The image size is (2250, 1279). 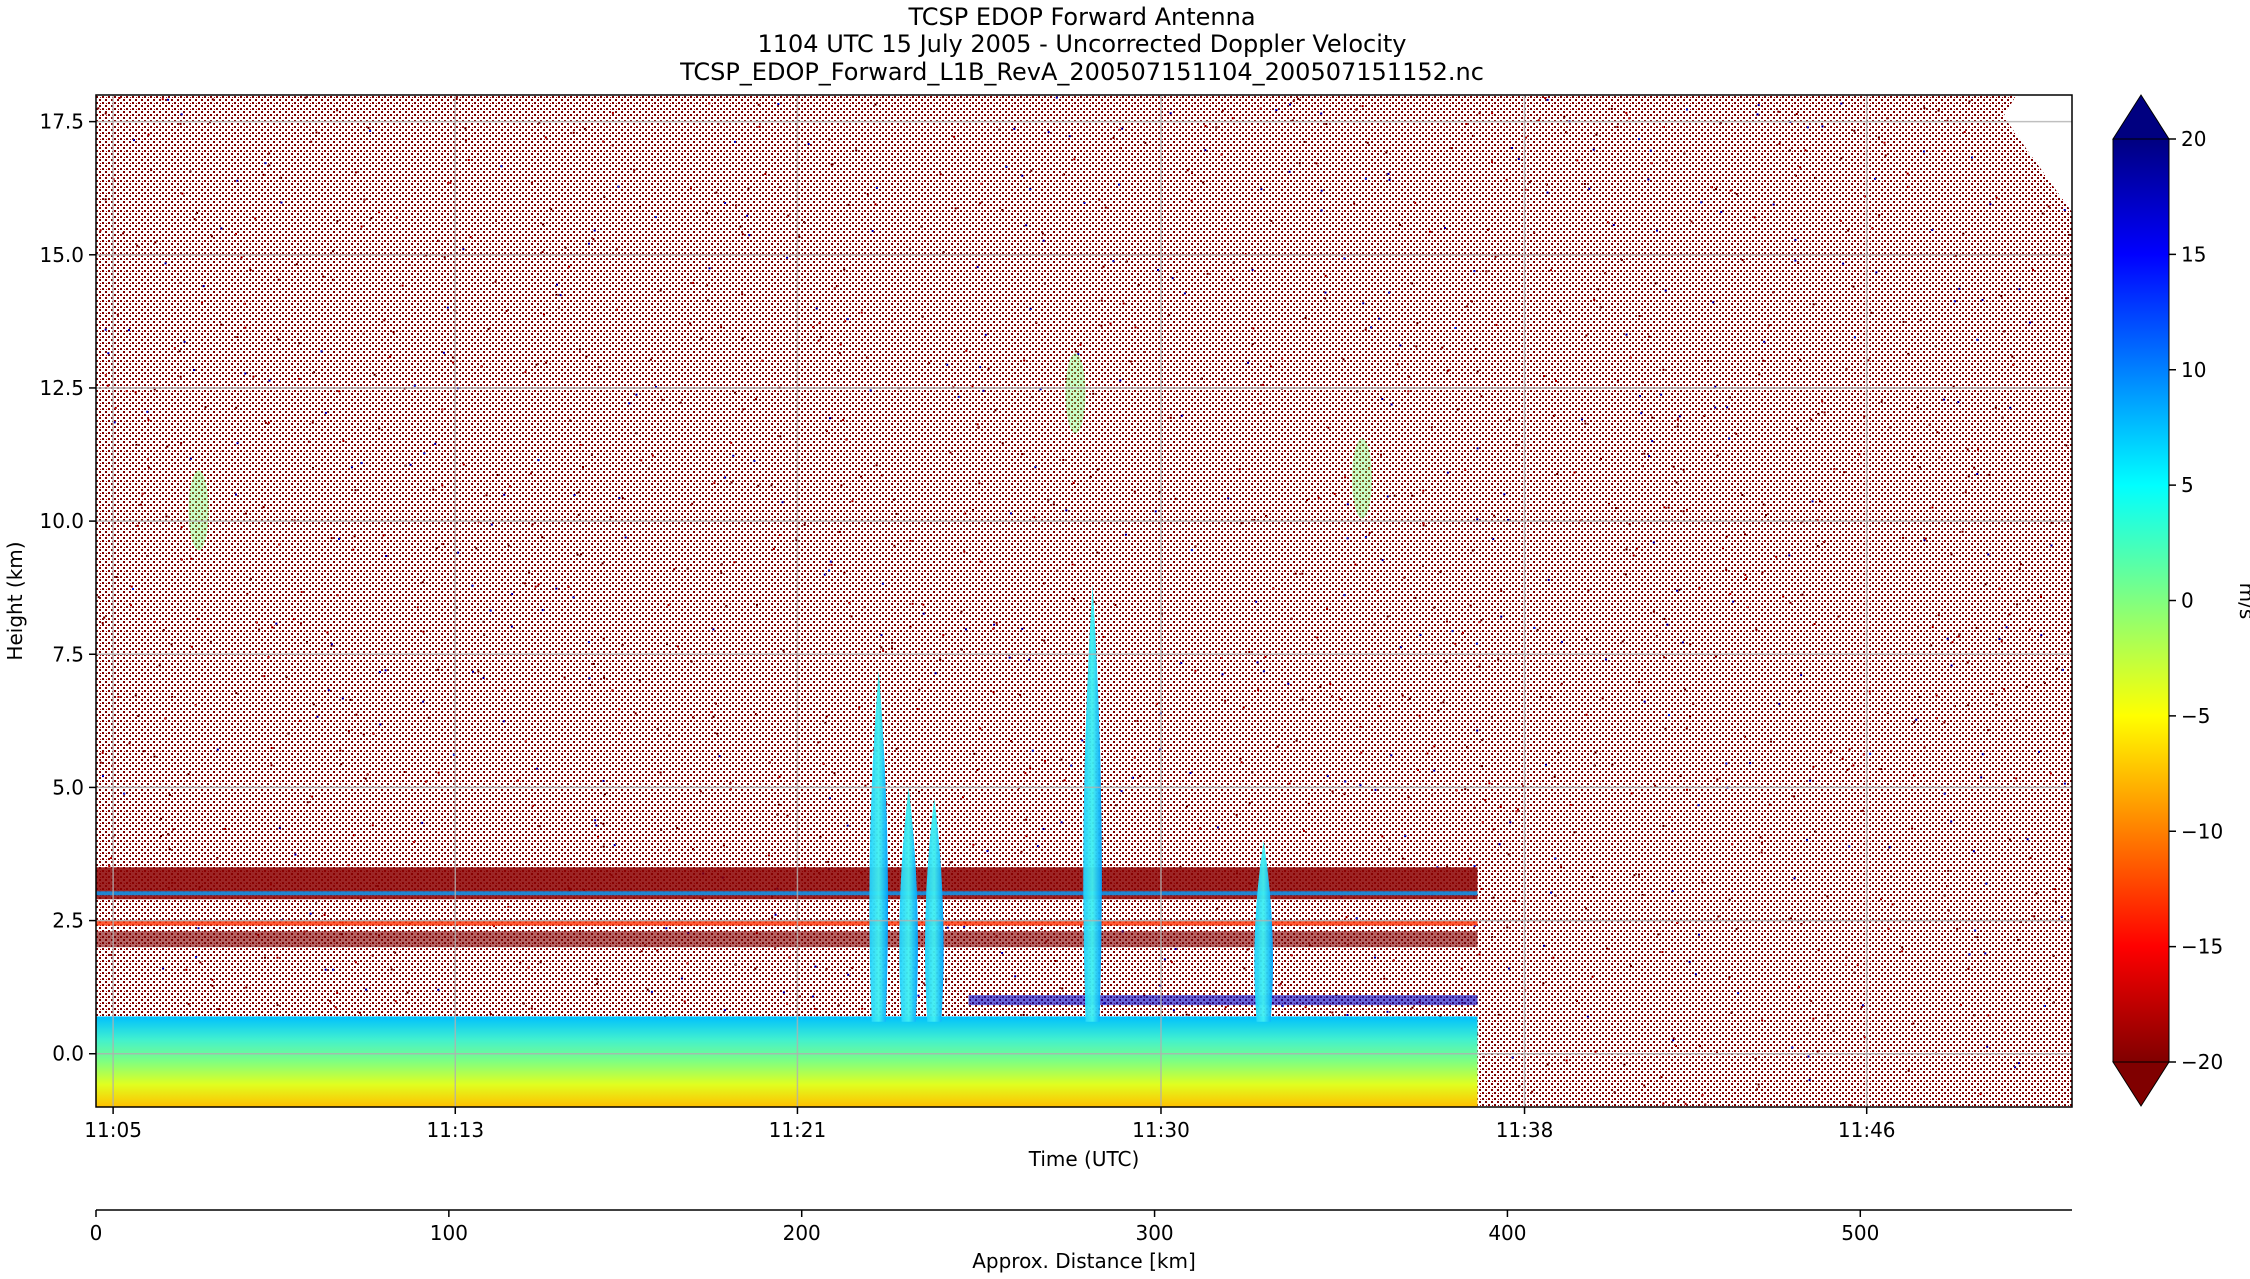 What do you see at coordinates (1081, 17) in the screenshot?
I see `chart-title-line-1: TCSP EDOP Forward Antenna` at bounding box center [1081, 17].